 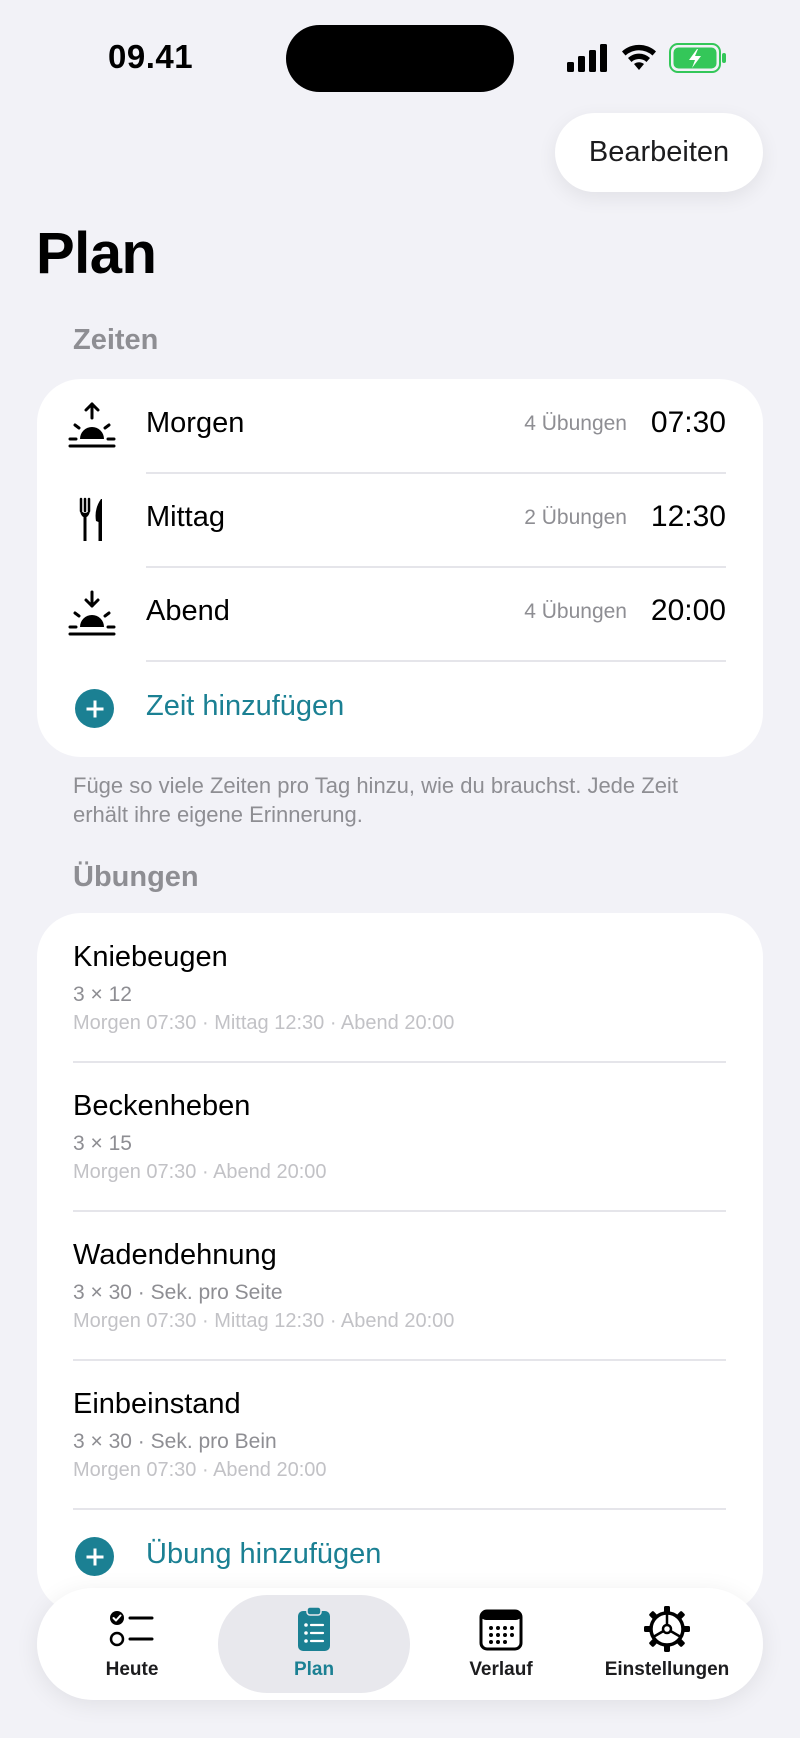 What do you see at coordinates (688, 516) in the screenshot?
I see `time-value: 12:30` at bounding box center [688, 516].